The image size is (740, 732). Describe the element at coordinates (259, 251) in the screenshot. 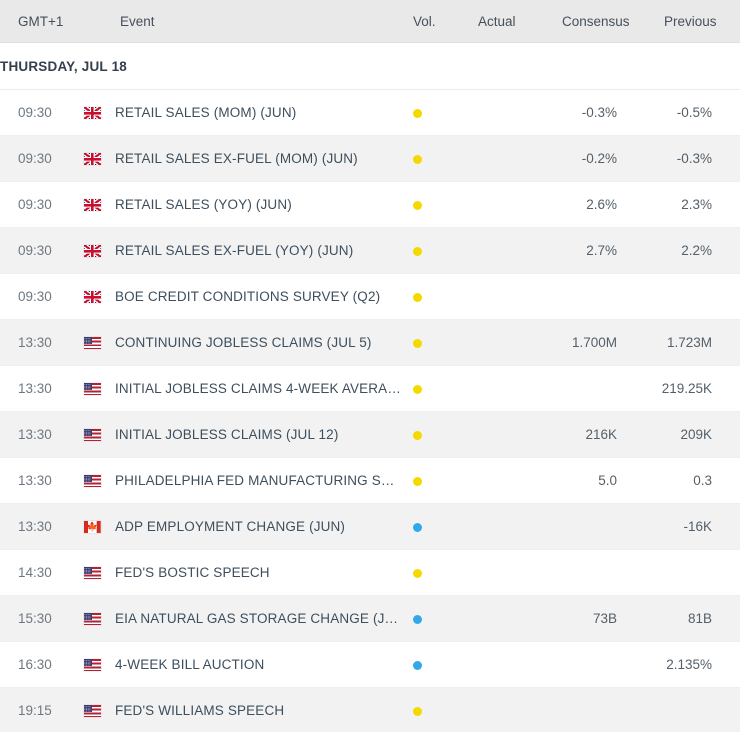

I see `event-name: RETAIL SALES EX-FUEL (YOY) (JUN)` at that location.